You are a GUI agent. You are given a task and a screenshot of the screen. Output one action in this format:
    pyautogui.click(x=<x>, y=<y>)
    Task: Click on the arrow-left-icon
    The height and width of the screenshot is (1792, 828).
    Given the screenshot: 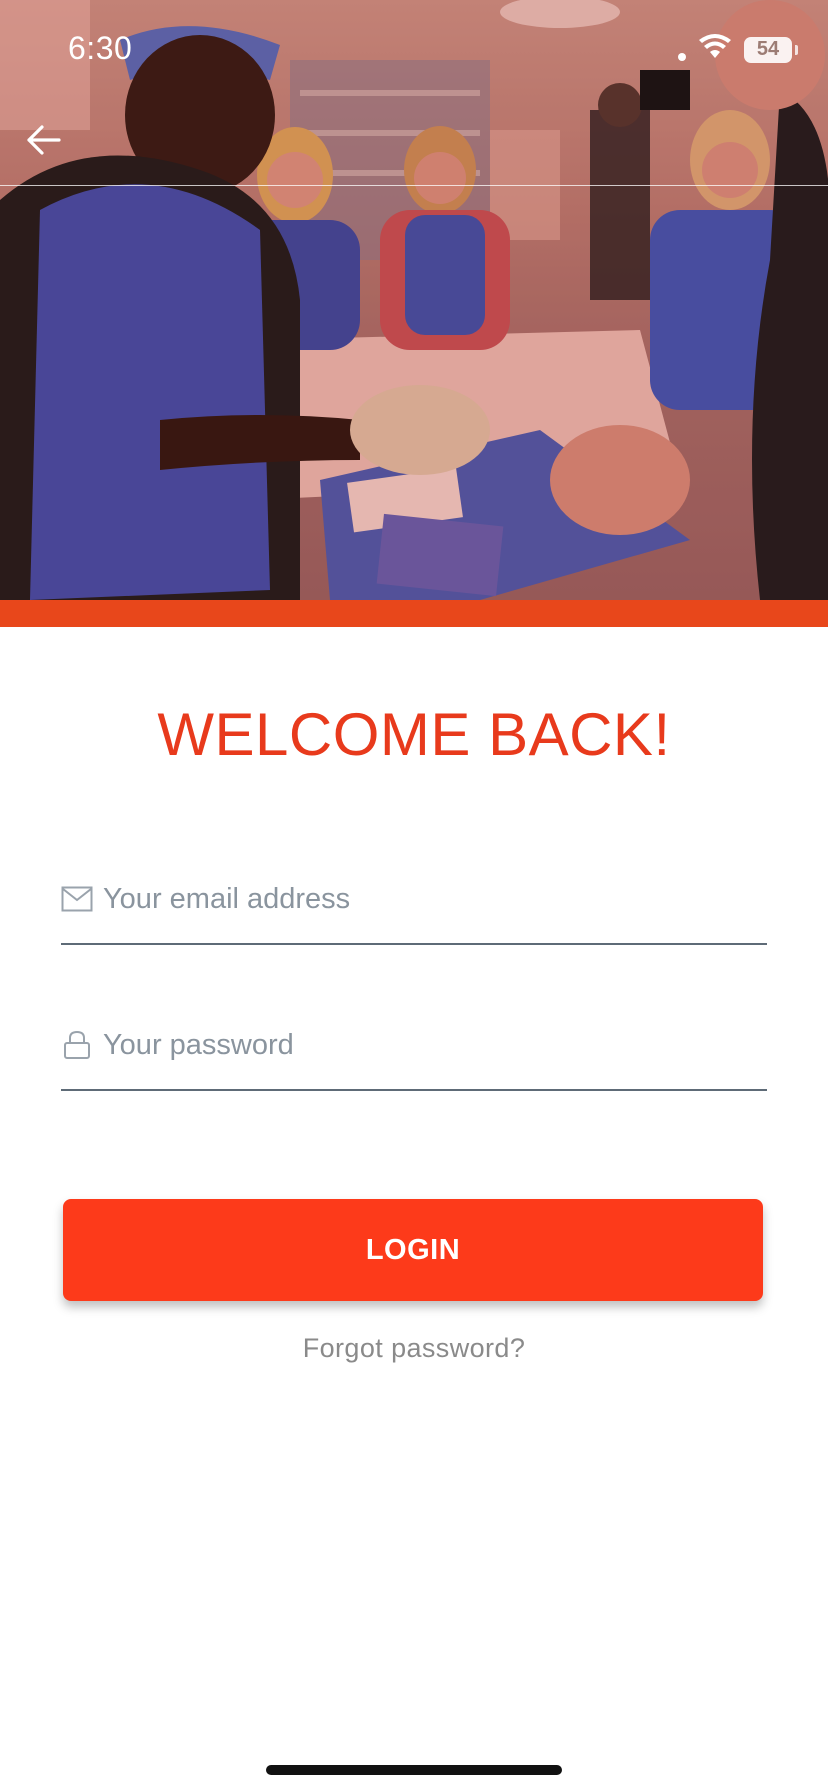 What is the action you would take?
    pyautogui.click(x=44, y=140)
    